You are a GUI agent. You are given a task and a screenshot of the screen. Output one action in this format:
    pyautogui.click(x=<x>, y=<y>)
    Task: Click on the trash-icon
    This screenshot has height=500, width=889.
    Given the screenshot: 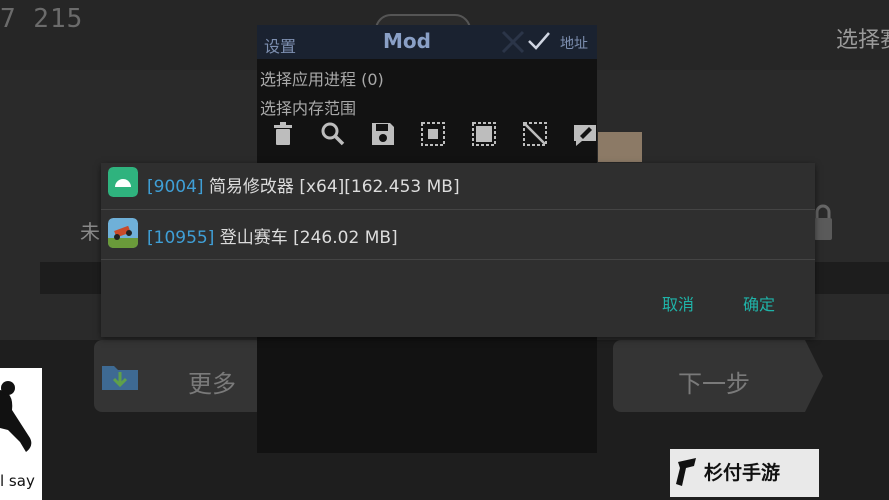 What is the action you would take?
    pyautogui.click(x=283, y=134)
    